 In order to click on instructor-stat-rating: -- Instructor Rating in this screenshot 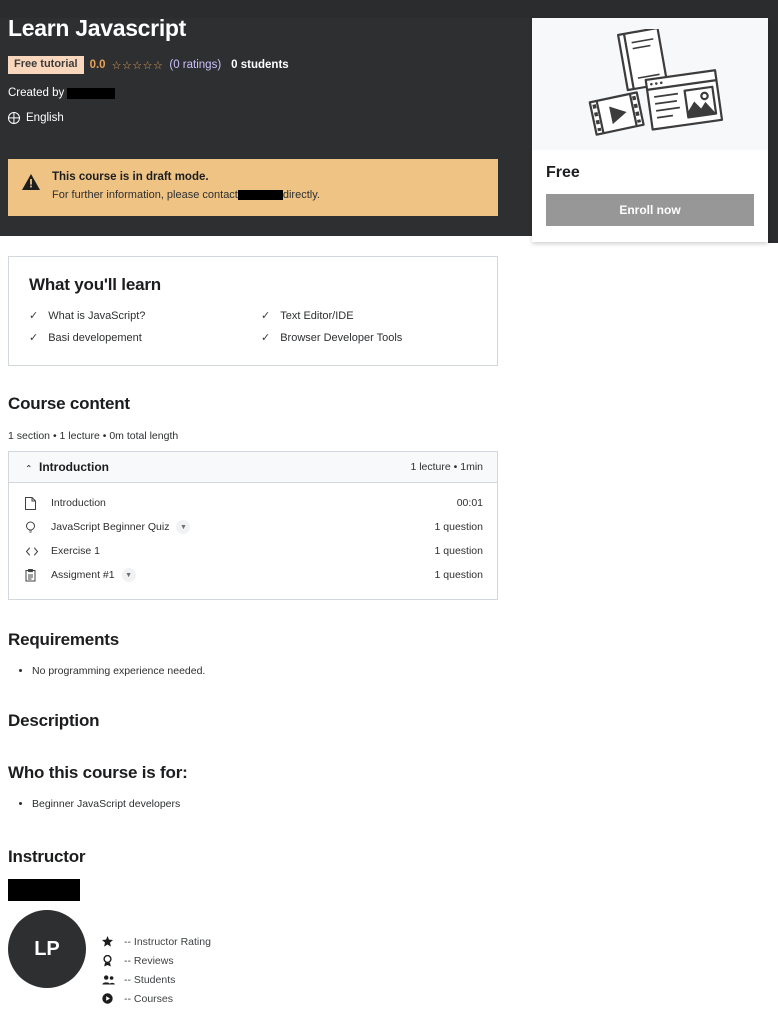, I will do `click(156, 941)`.